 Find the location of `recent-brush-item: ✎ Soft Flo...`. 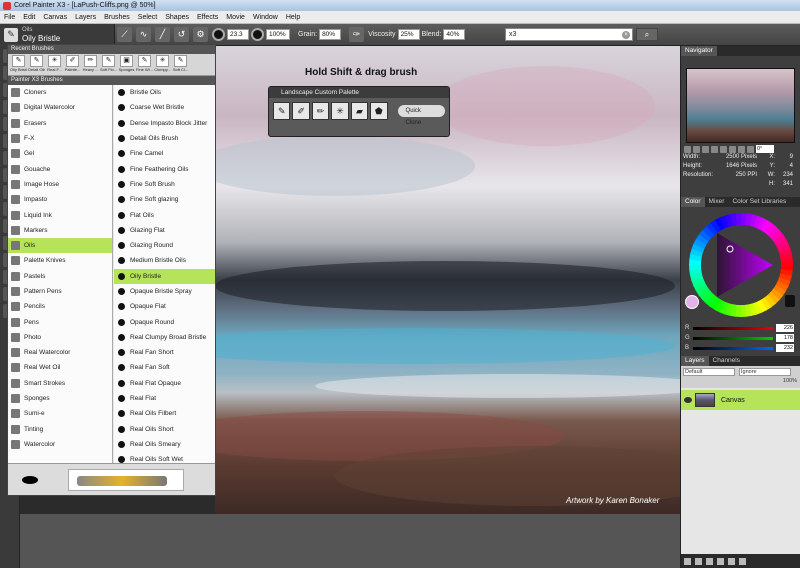

recent-brush-item: ✎ Soft Flo... is located at coordinates (108, 64).